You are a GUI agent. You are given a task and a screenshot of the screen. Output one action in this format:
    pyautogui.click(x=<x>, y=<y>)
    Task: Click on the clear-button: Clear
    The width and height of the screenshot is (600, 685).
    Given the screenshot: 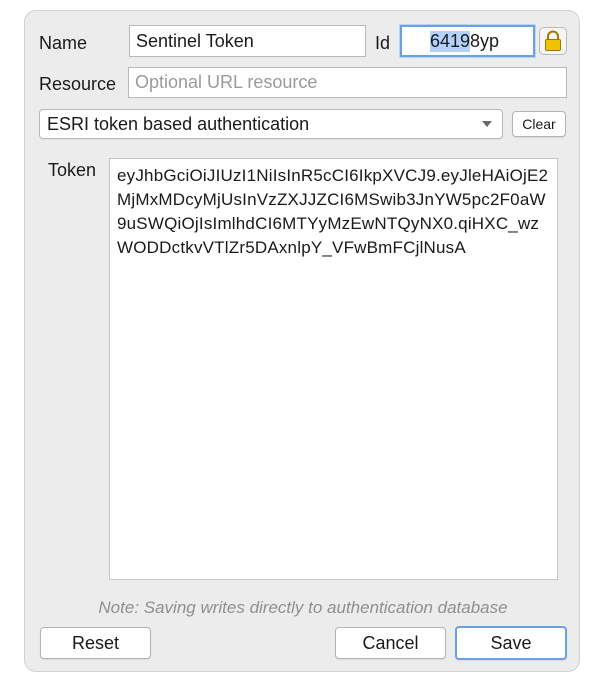 What is the action you would take?
    pyautogui.click(x=539, y=124)
    